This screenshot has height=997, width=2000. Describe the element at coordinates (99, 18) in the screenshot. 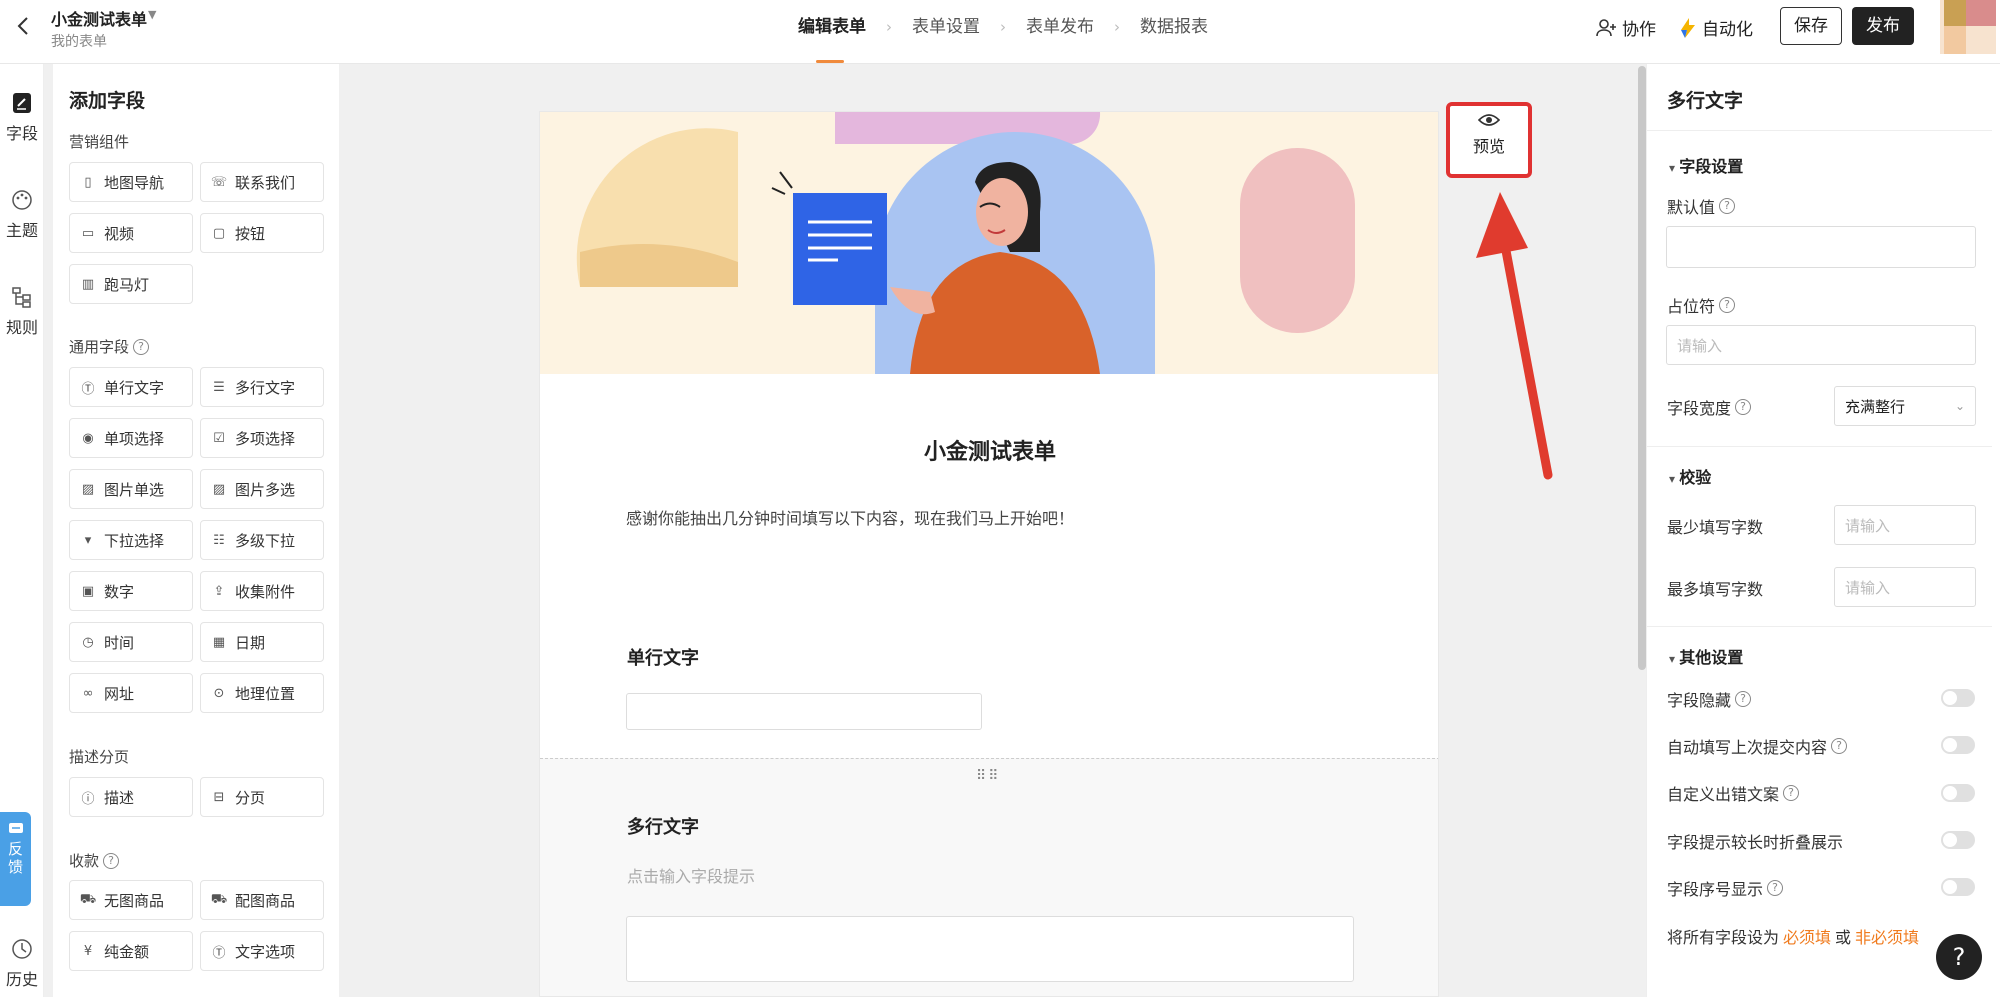

I see `form-title: 小金测试表单` at that location.